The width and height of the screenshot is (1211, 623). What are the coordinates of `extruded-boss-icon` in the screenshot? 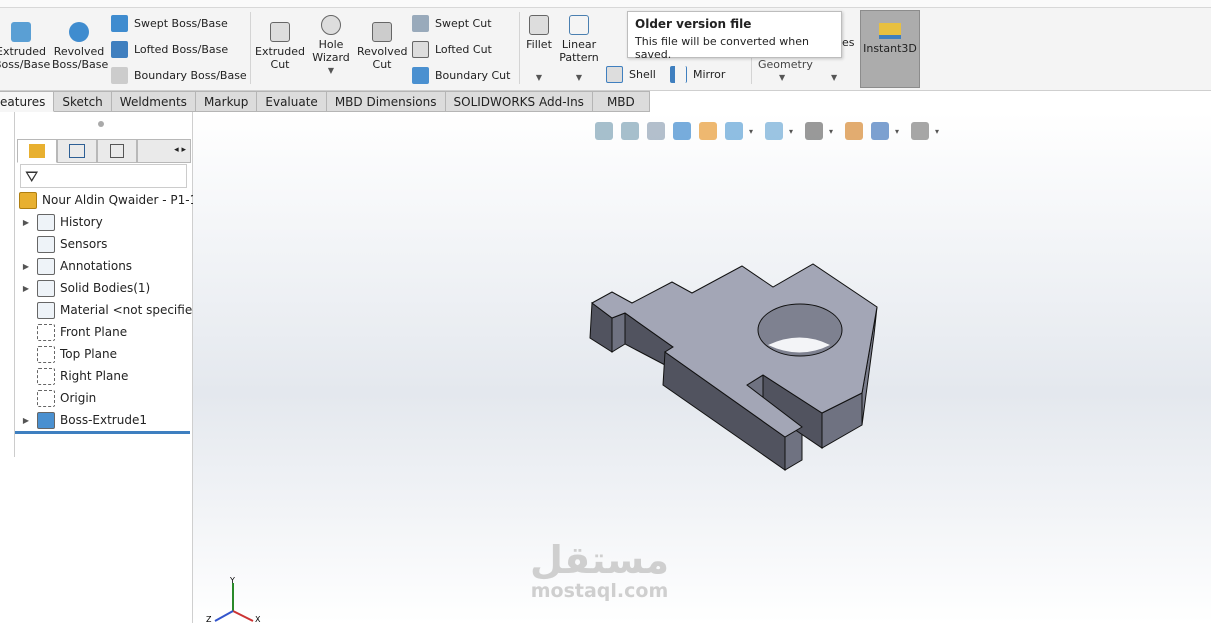 It's located at (21, 32).